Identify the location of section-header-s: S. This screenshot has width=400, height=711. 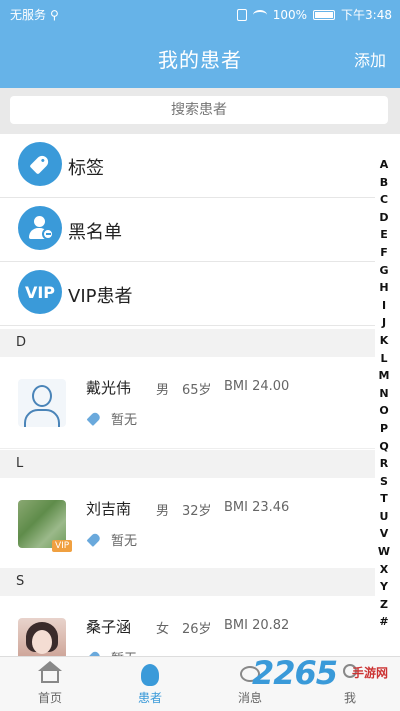
(187, 582).